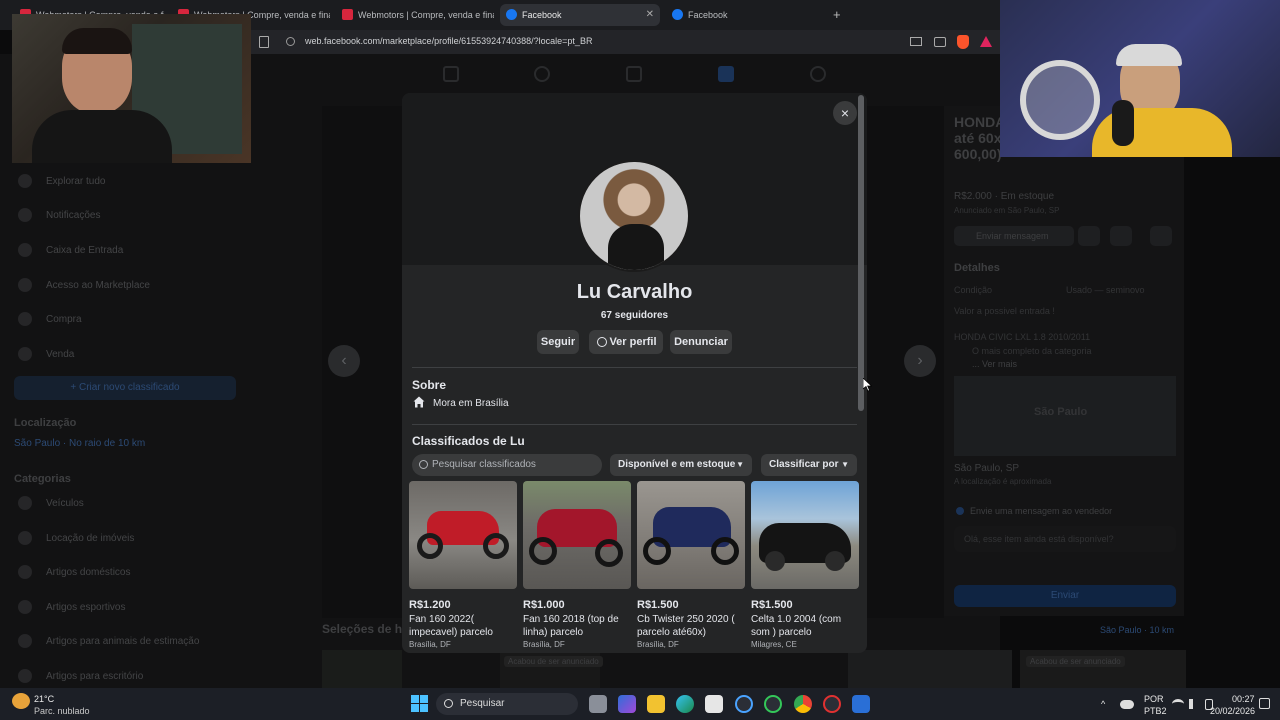 The height and width of the screenshot is (720, 1280). What do you see at coordinates (507, 465) in the screenshot?
I see `search-listings-input: Pesquisar classificados` at bounding box center [507, 465].